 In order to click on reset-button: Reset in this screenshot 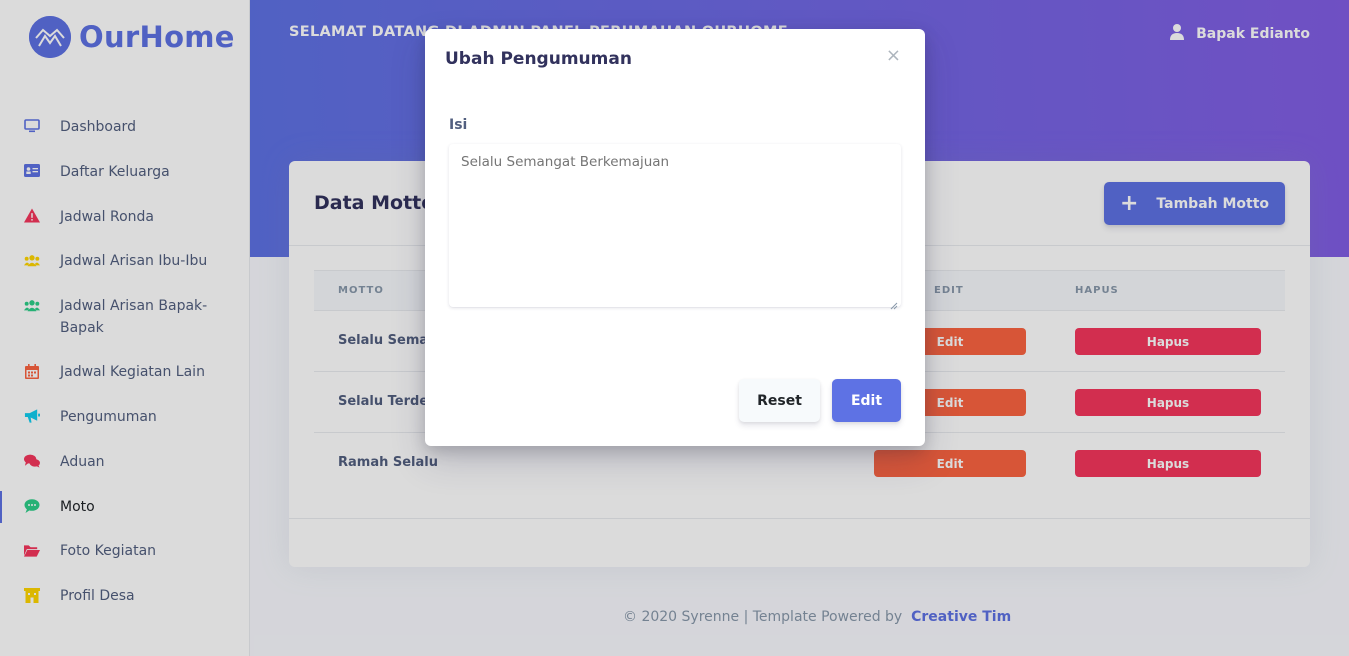, I will do `click(779, 400)`.